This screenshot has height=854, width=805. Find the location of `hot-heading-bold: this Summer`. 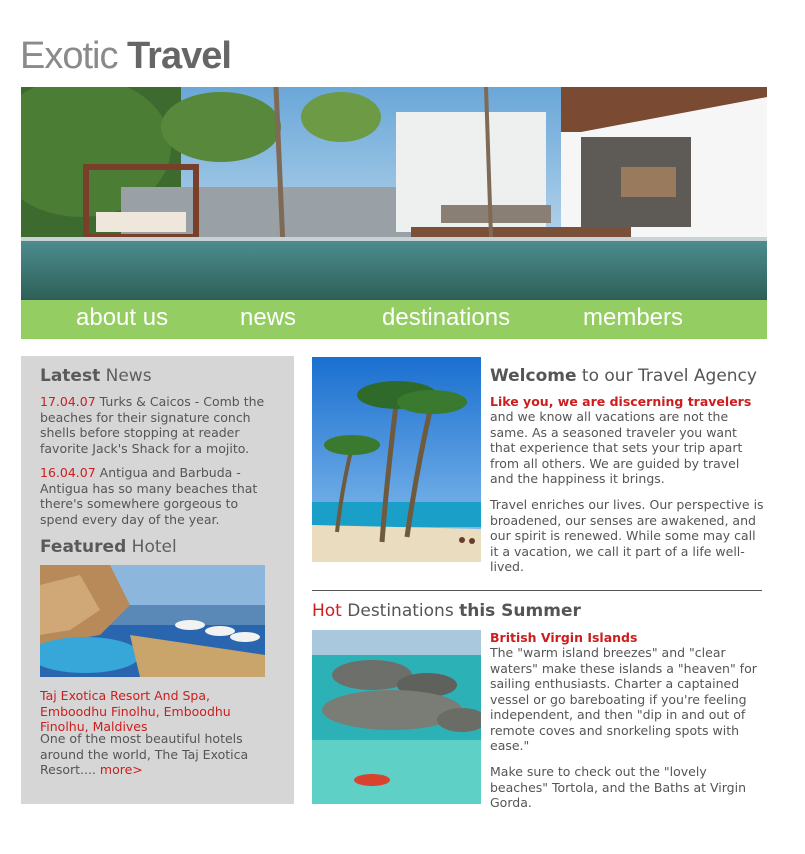

hot-heading-bold: this Summer is located at coordinates (520, 611).